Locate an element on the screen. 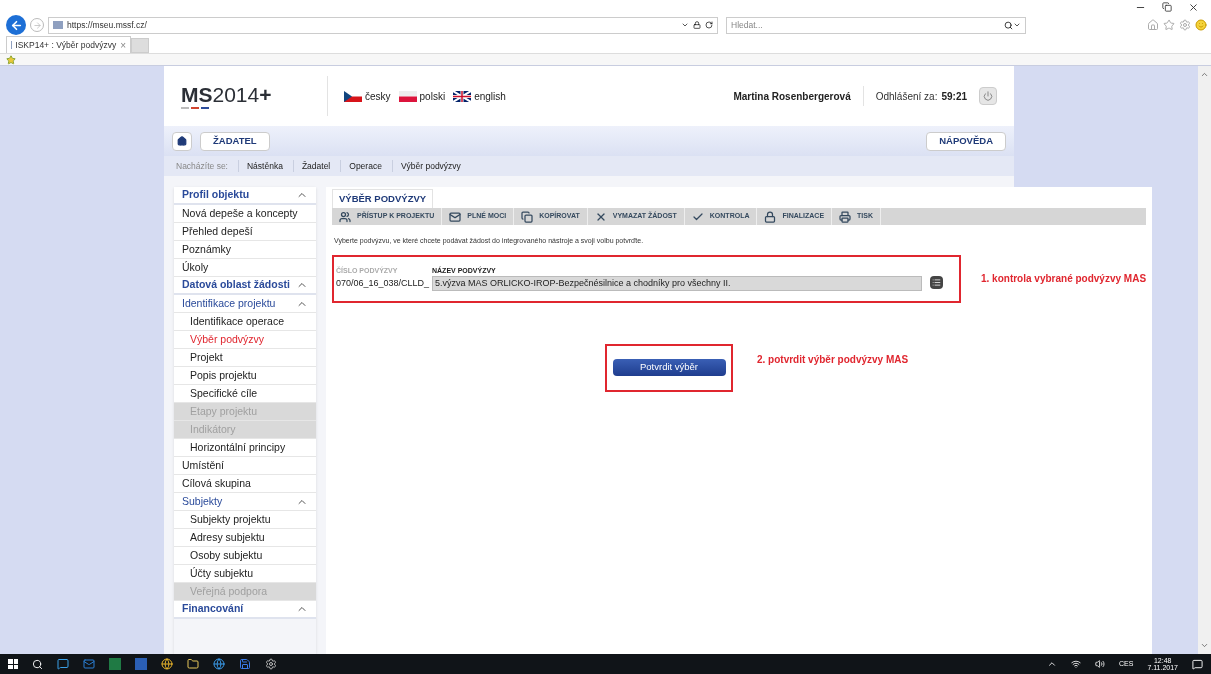 The image size is (1211, 674). confirm-button: Potvrdit výběr is located at coordinates (669, 367).